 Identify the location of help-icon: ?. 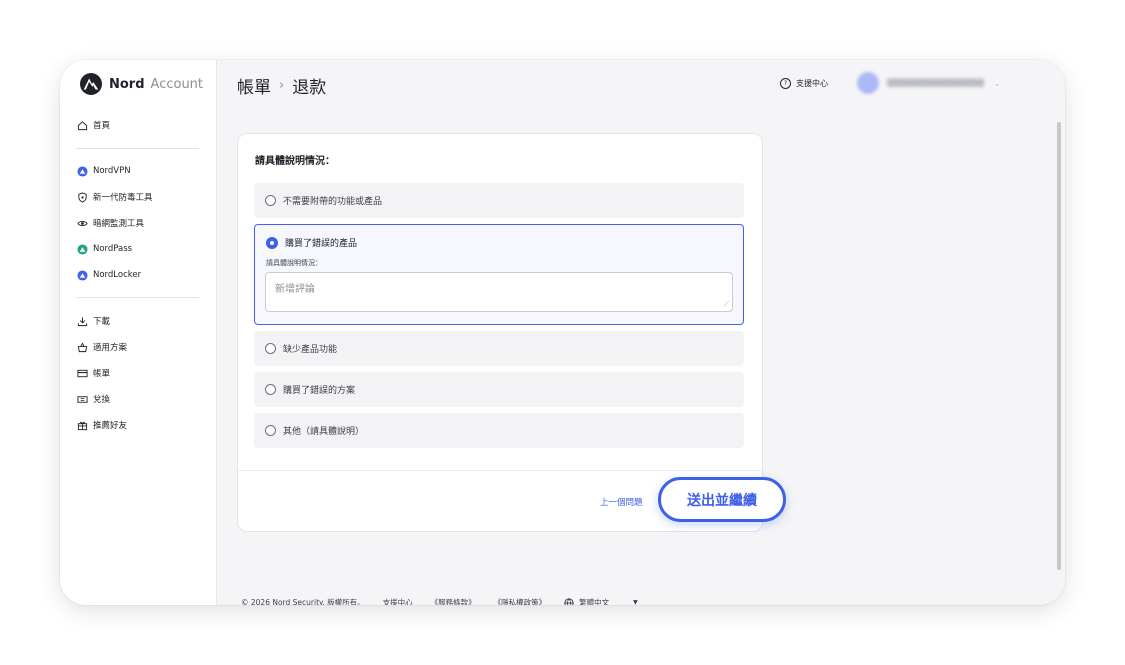
(785, 83).